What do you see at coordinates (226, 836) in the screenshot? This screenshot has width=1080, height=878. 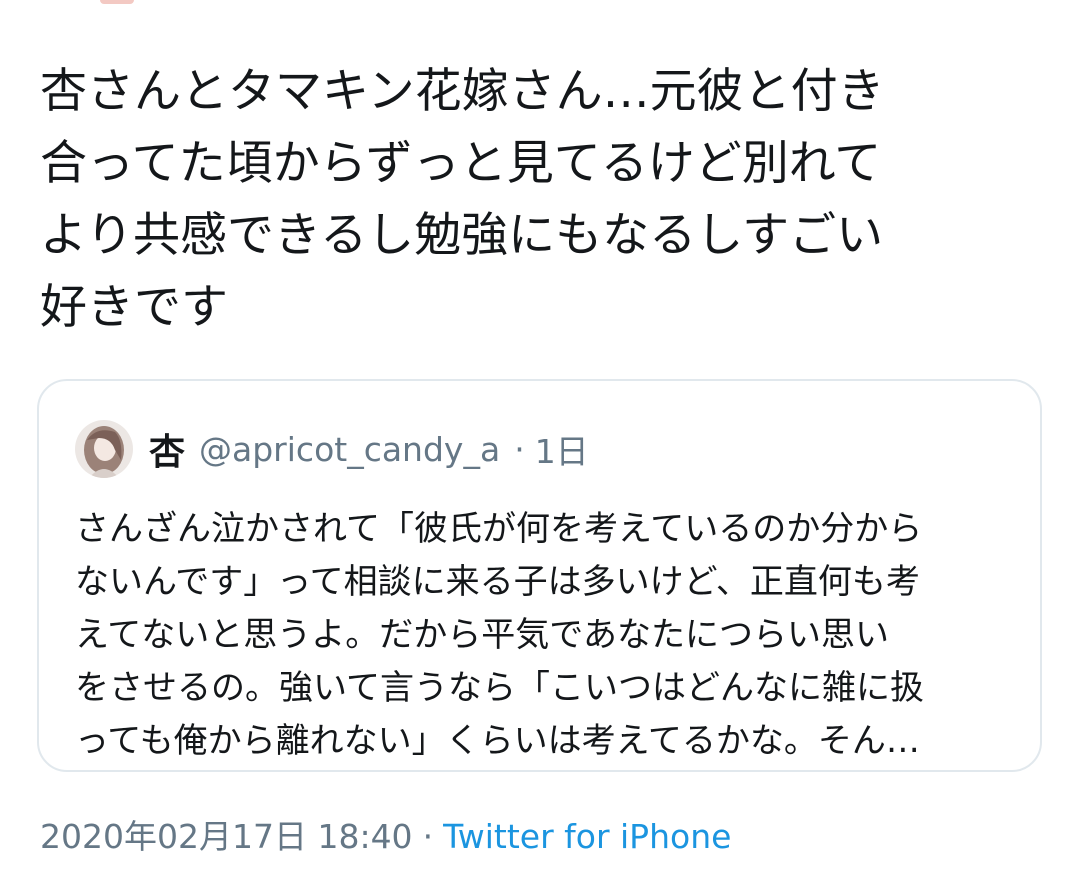 I see `tweet-timestamp: 2020年02月17日 18:40` at bounding box center [226, 836].